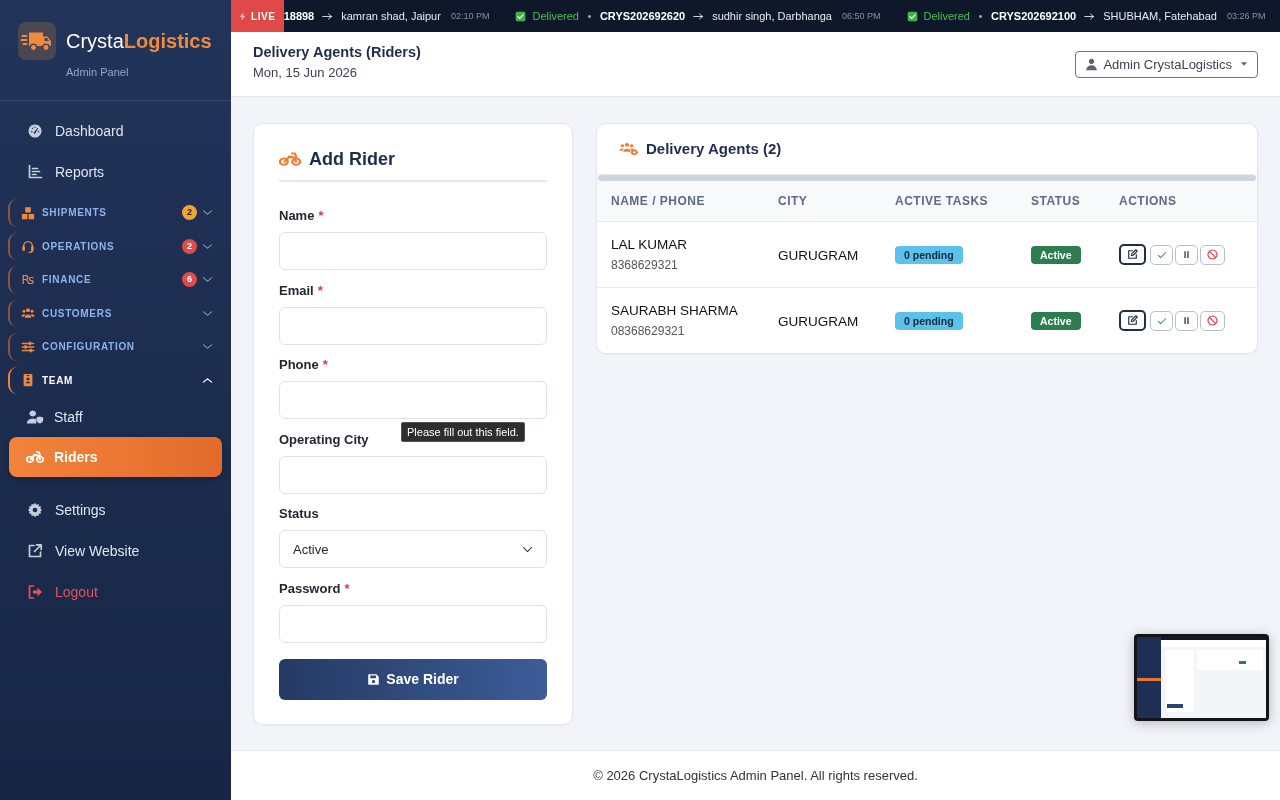  Describe the element at coordinates (37, 41) in the screenshot. I see `truck-logo-icon` at that location.